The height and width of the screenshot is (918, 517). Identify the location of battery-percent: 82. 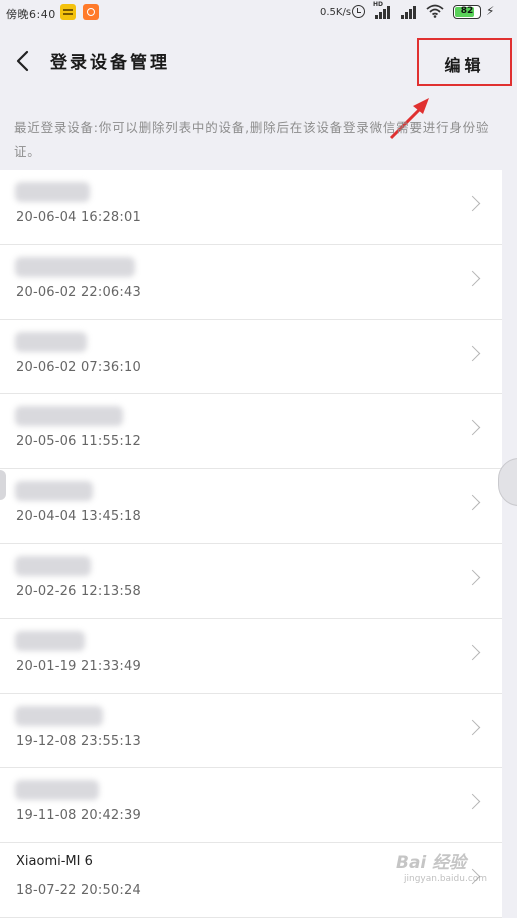
(467, 11).